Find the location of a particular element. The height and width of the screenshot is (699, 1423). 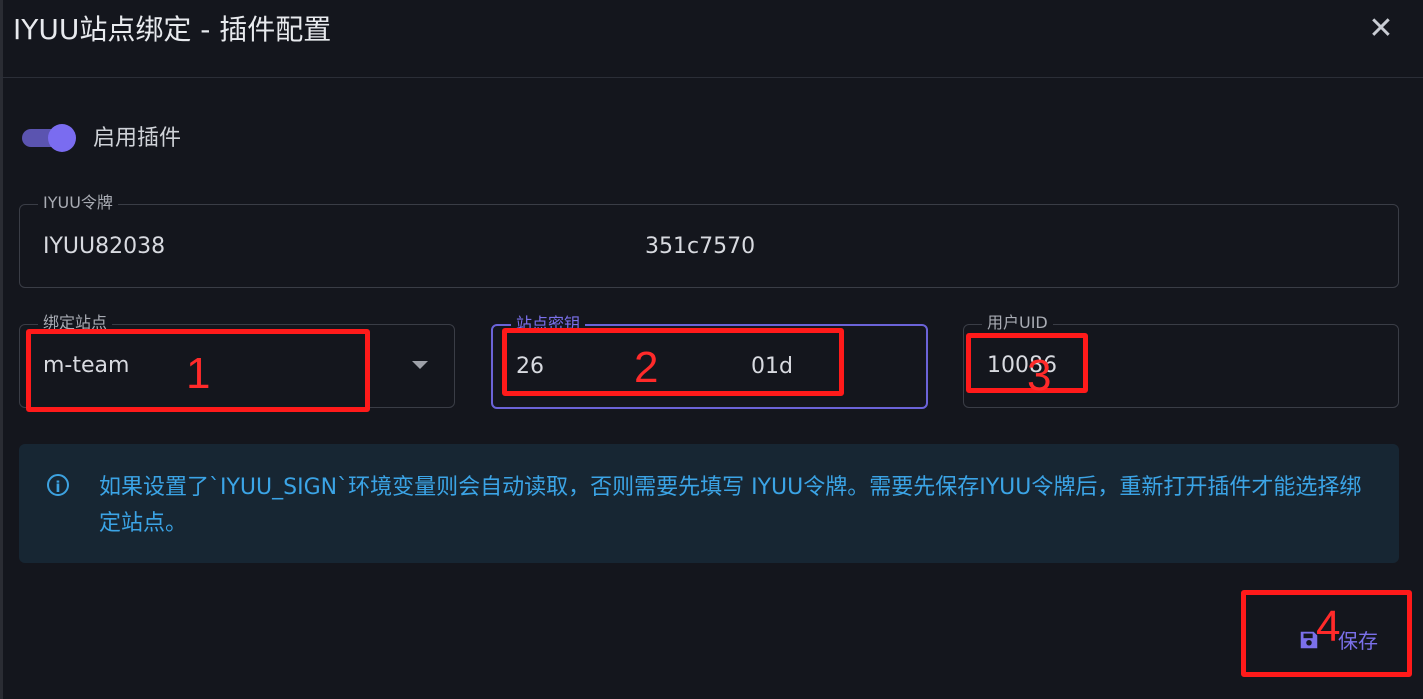

iyuu-token-value-end: 351c7570 is located at coordinates (700, 246).